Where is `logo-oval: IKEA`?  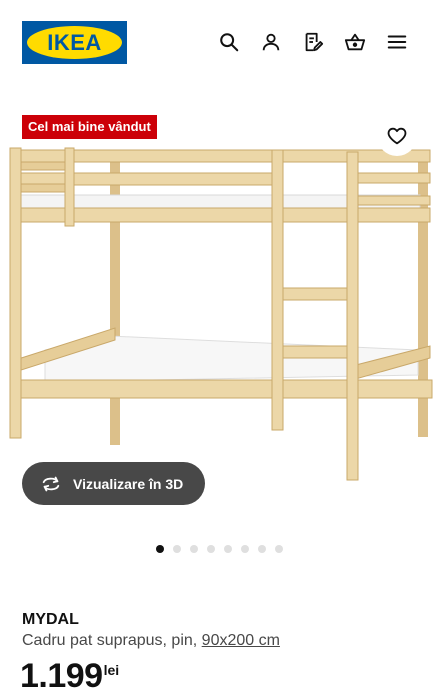
logo-oval: IKEA is located at coordinates (74, 42).